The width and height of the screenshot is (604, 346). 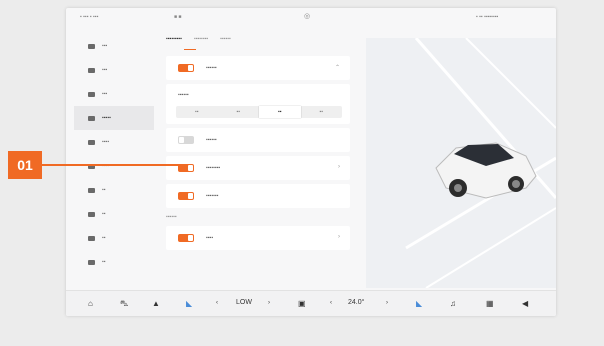 What do you see at coordinates (114, 238) in the screenshot?
I see `sidebar-item-9: ▪▪` at bounding box center [114, 238].